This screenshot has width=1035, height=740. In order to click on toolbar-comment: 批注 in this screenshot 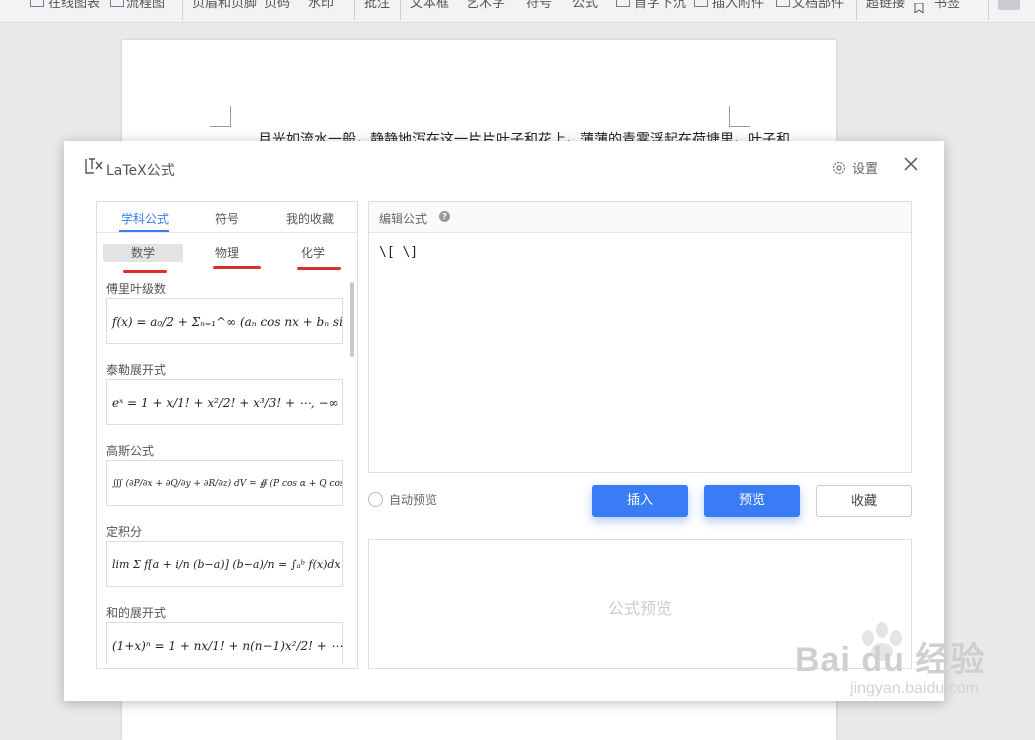, I will do `click(377, 5)`.